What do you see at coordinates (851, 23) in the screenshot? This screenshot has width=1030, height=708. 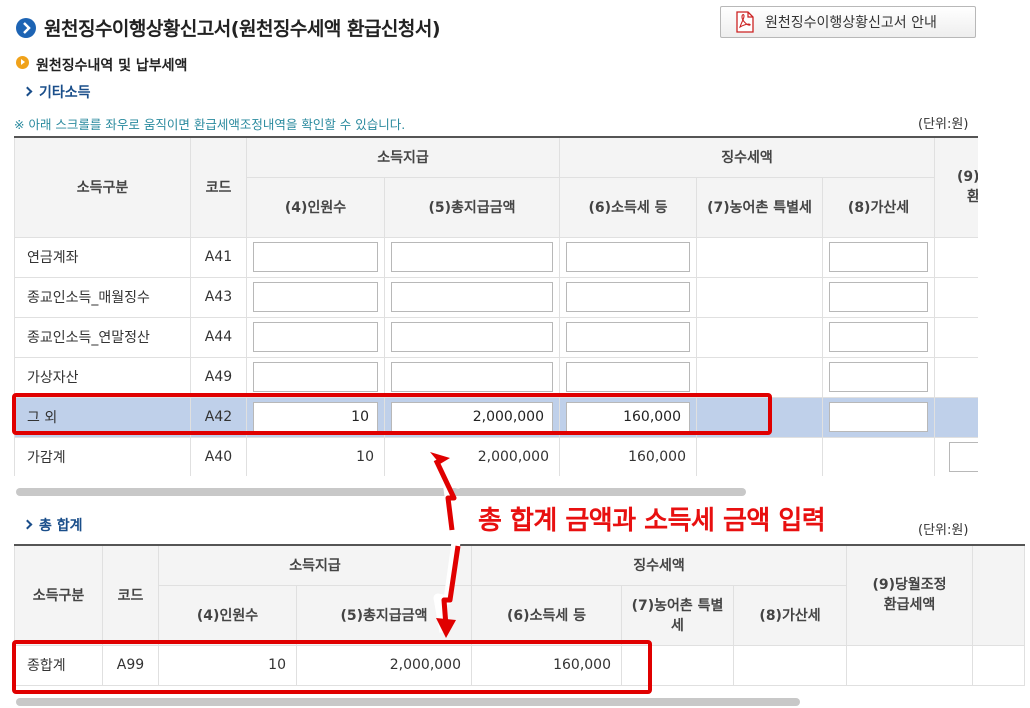 I see `guide-button-label: 원천징수이행상황신고서 안내` at bounding box center [851, 23].